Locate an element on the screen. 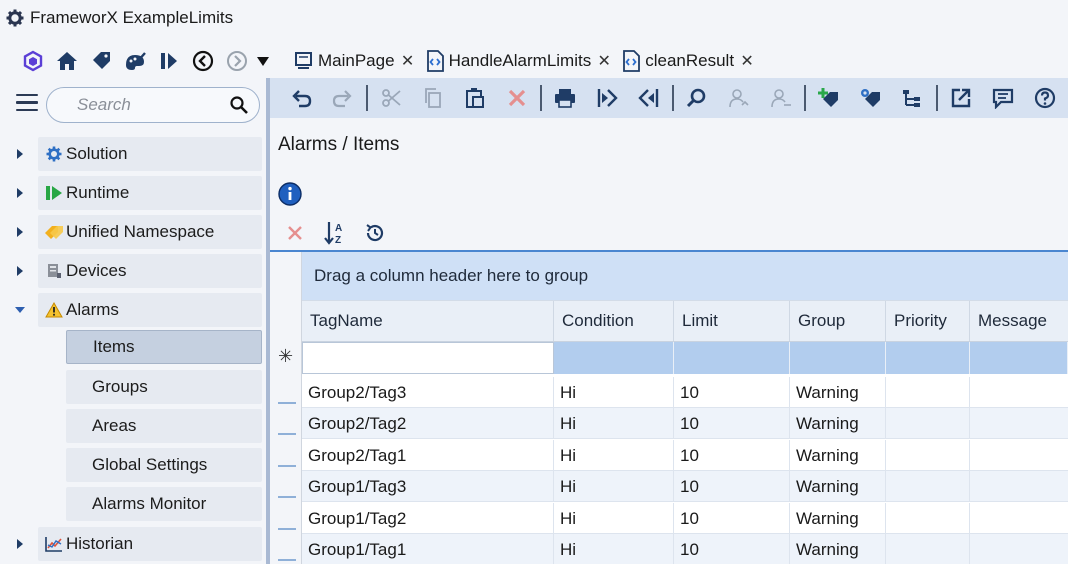 The height and width of the screenshot is (564, 1068). column-header-message: Message is located at coordinates (1019, 321).